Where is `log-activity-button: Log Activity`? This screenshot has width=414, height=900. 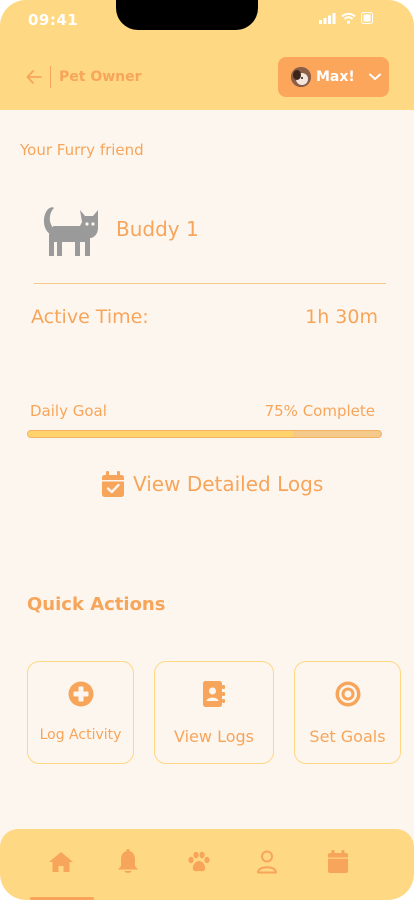
log-activity-button: Log Activity is located at coordinates (80, 712).